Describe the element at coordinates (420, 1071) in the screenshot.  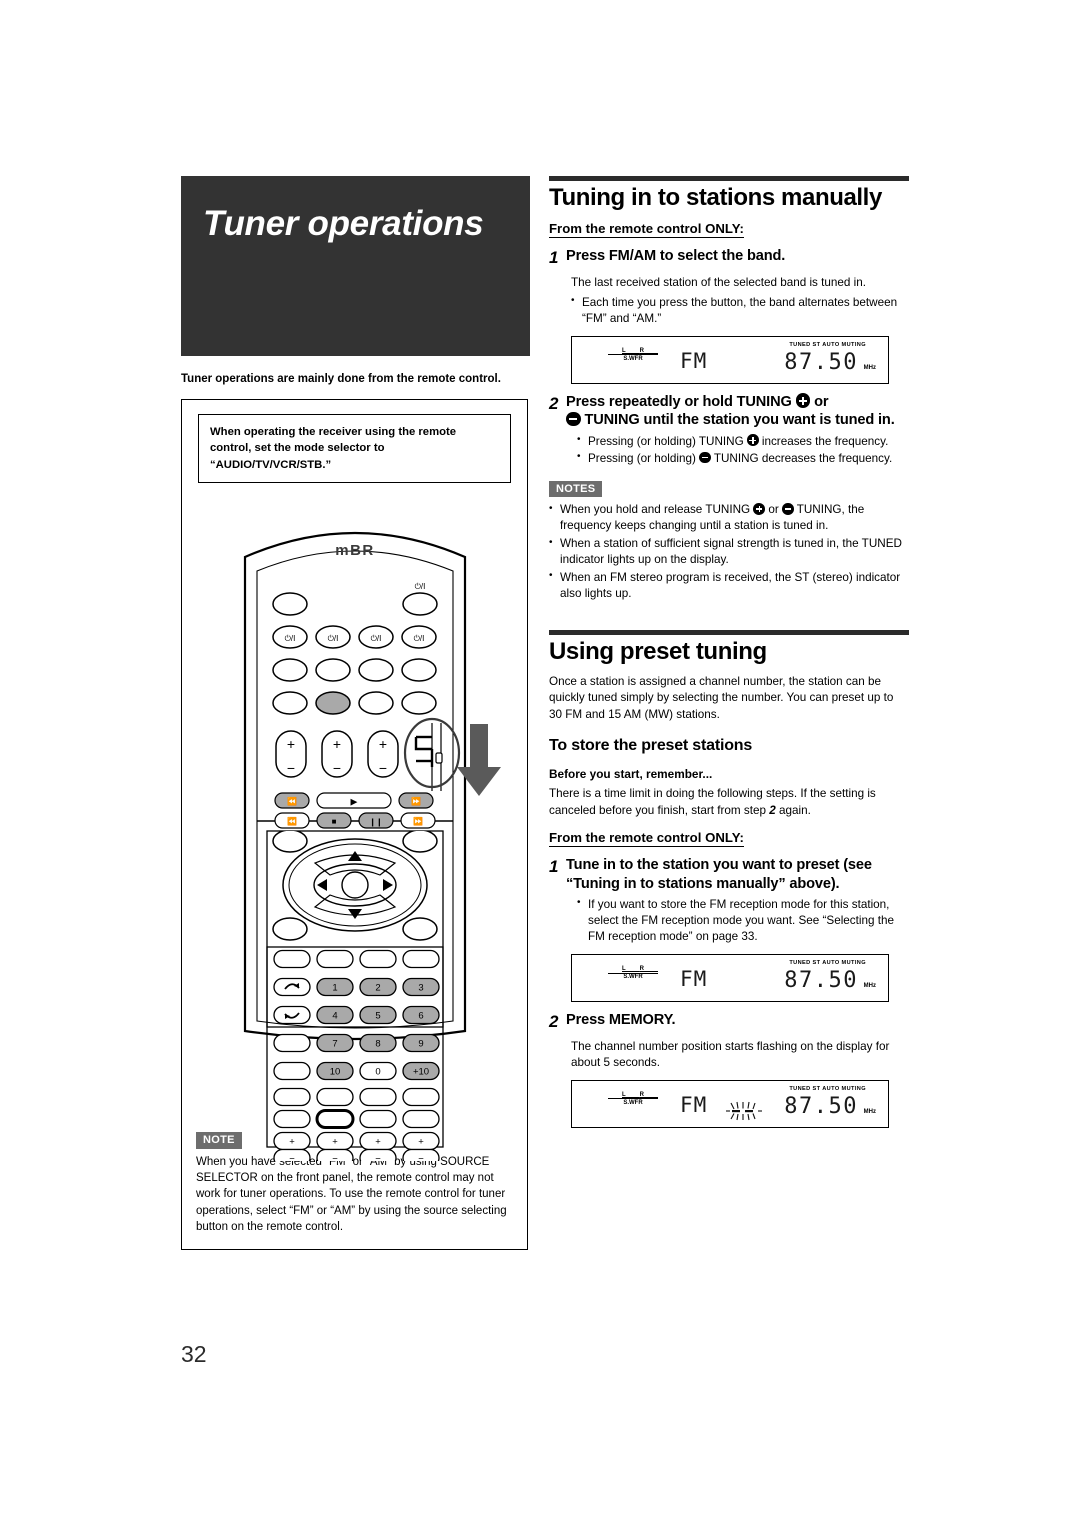
I see `numeric-key-plus10: +10` at that location.